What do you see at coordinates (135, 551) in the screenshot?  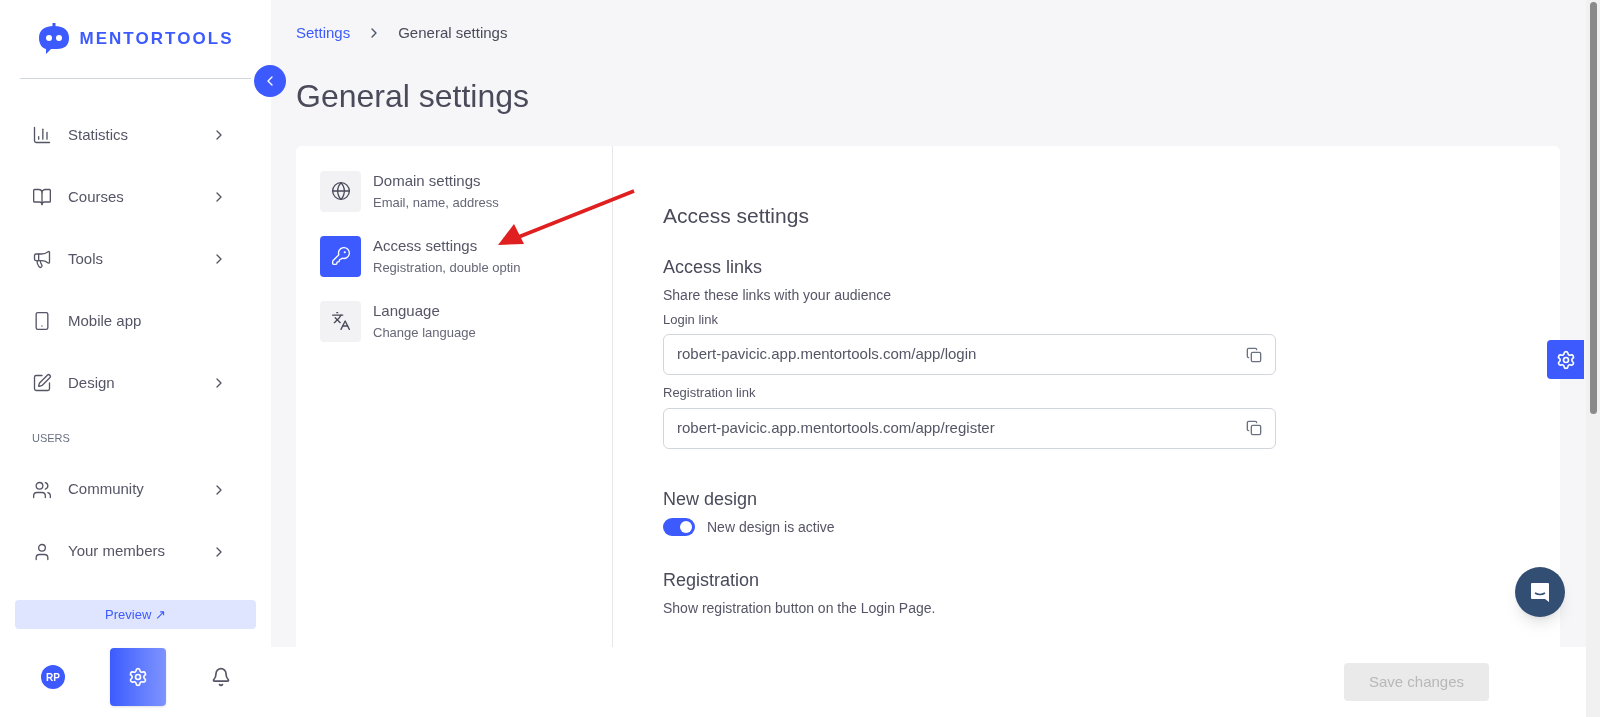 I see `sidebar-item: Your members` at bounding box center [135, 551].